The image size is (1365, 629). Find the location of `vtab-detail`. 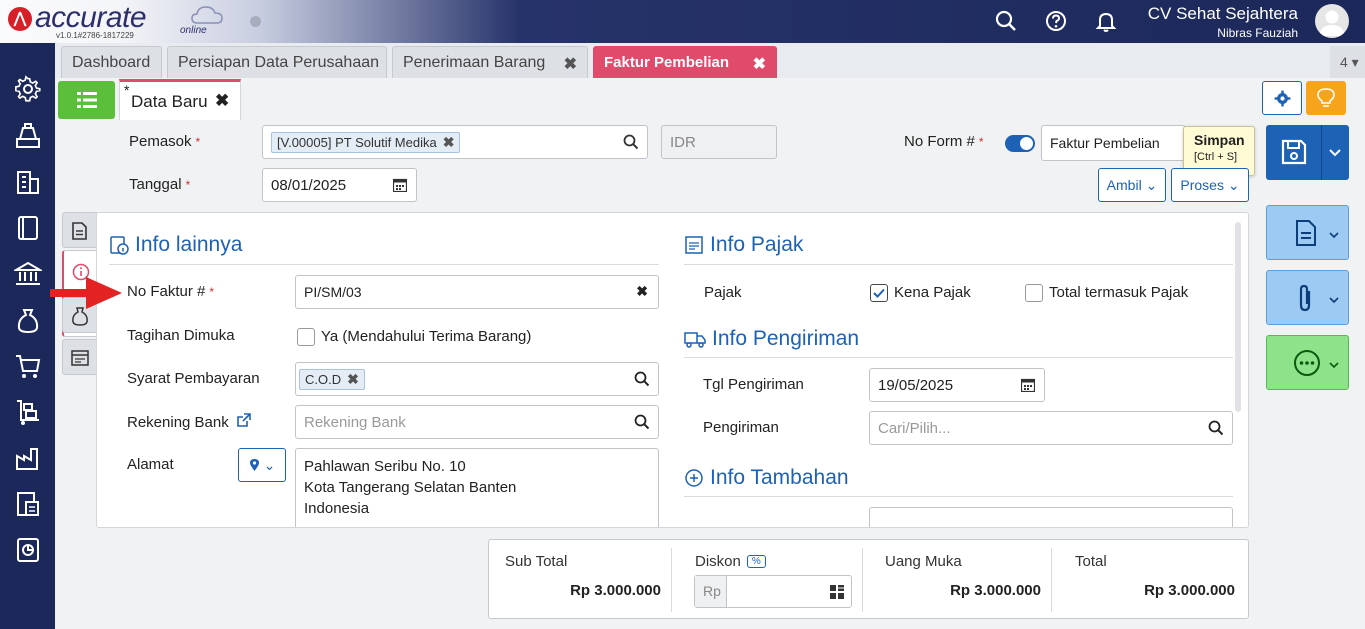

vtab-detail is located at coordinates (79, 230).